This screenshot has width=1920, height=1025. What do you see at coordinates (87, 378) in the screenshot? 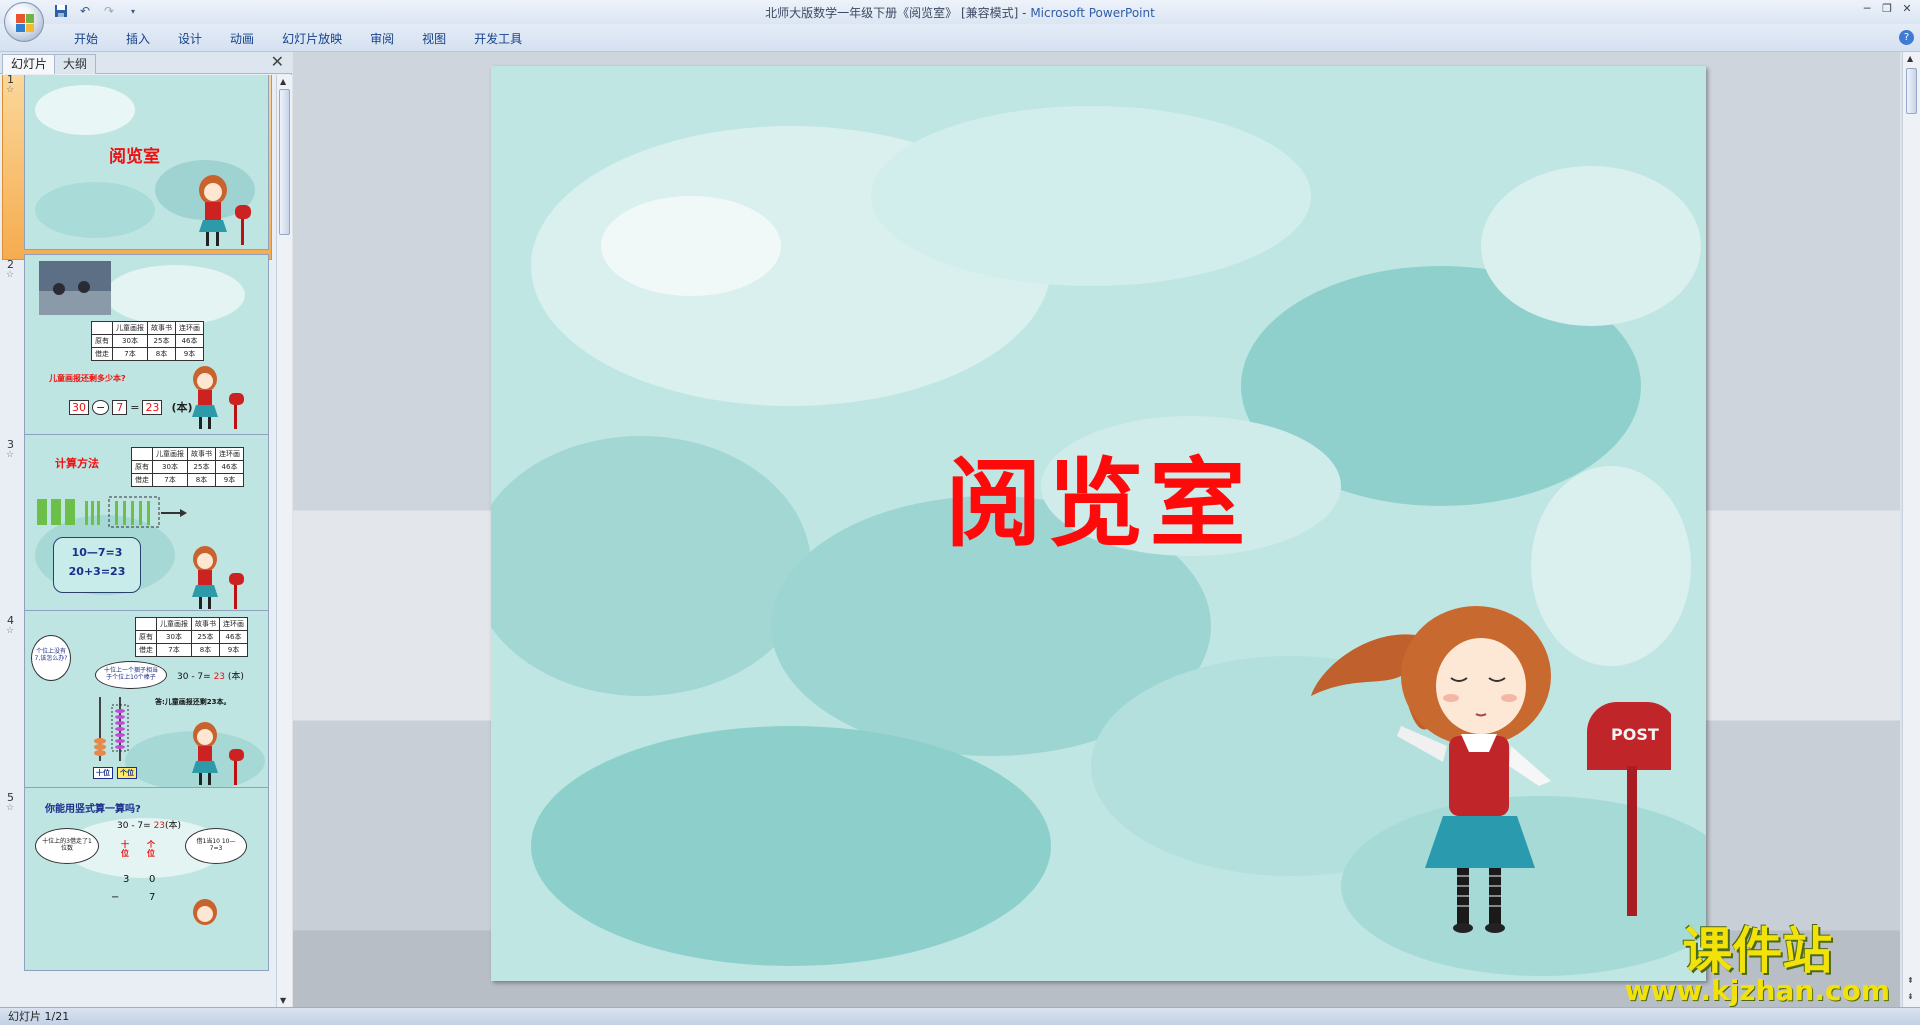
I see `question-text: 儿童画报还剩多少本?` at bounding box center [87, 378].